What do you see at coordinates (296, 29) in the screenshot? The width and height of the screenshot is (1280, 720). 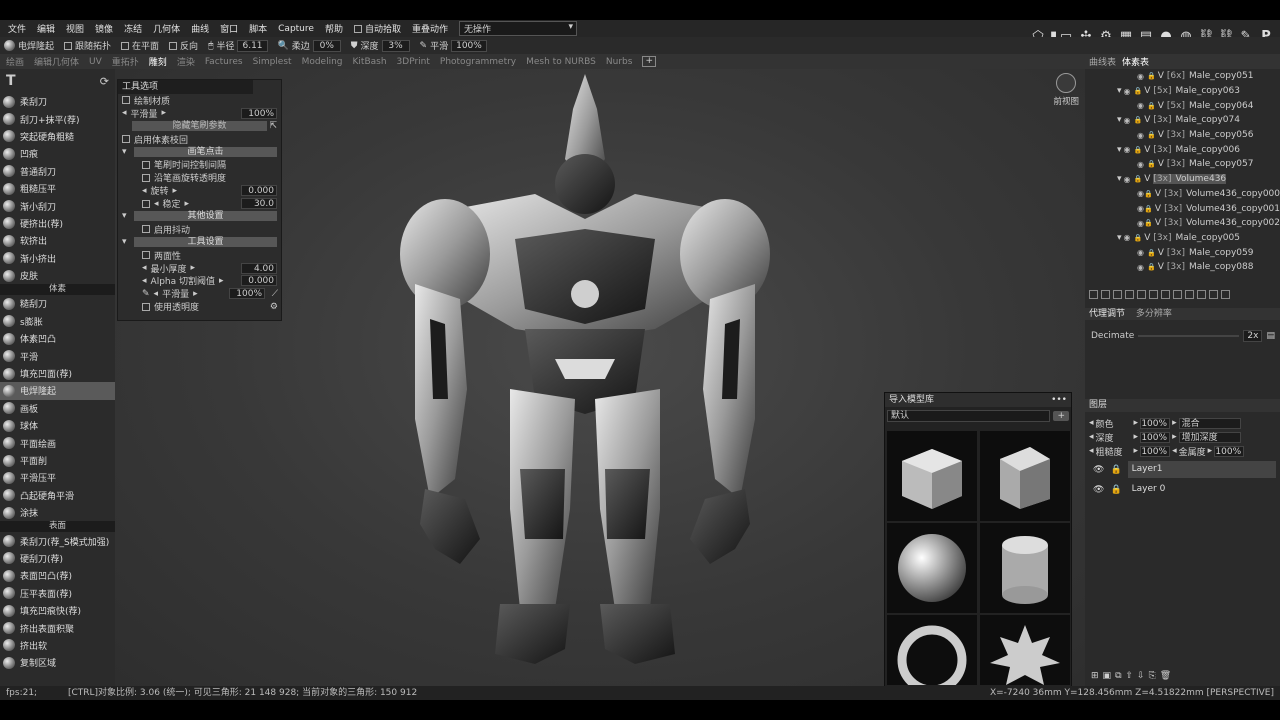 I see `menu-capture: Capture` at bounding box center [296, 29].